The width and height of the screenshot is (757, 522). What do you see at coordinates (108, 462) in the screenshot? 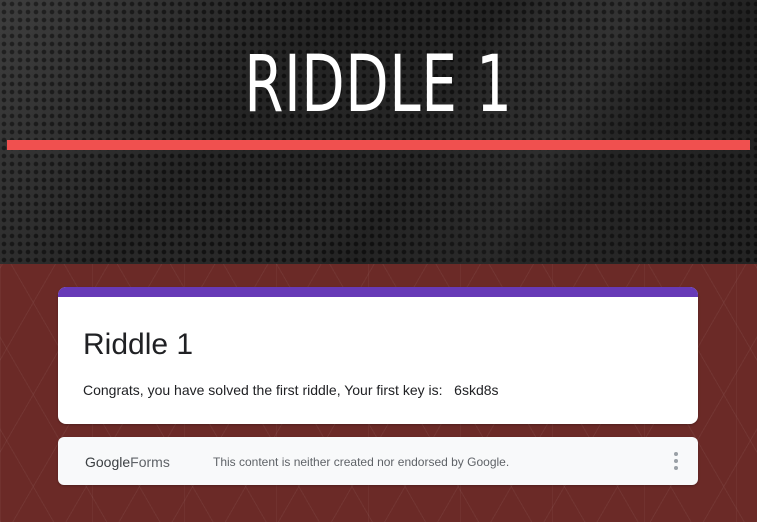
I see `logo-google-word: Google` at bounding box center [108, 462].